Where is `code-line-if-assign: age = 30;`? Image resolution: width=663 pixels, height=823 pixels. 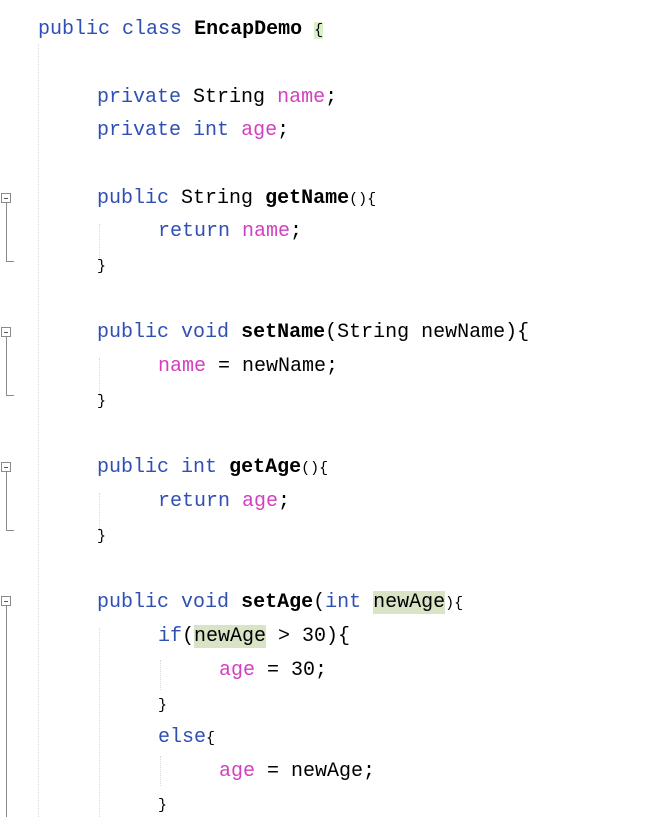 code-line-if-assign: age = 30; is located at coordinates (273, 671).